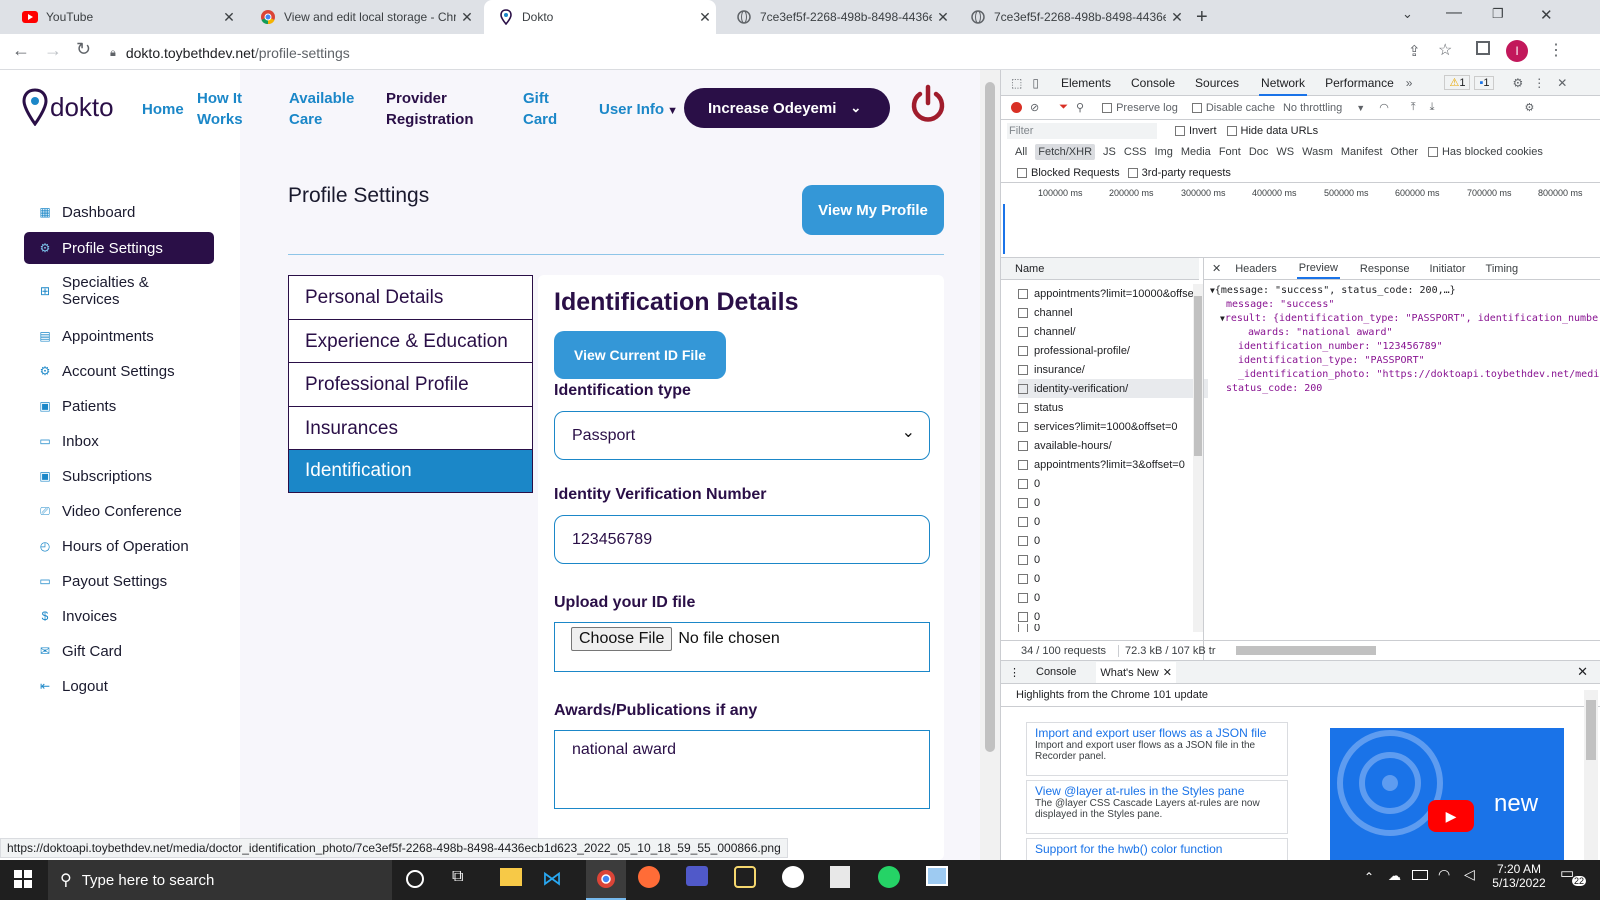 The image size is (1600, 900). What do you see at coordinates (1136, 672) in the screenshot?
I see `drawer-tab-whats-new: What's New ✕` at bounding box center [1136, 672].